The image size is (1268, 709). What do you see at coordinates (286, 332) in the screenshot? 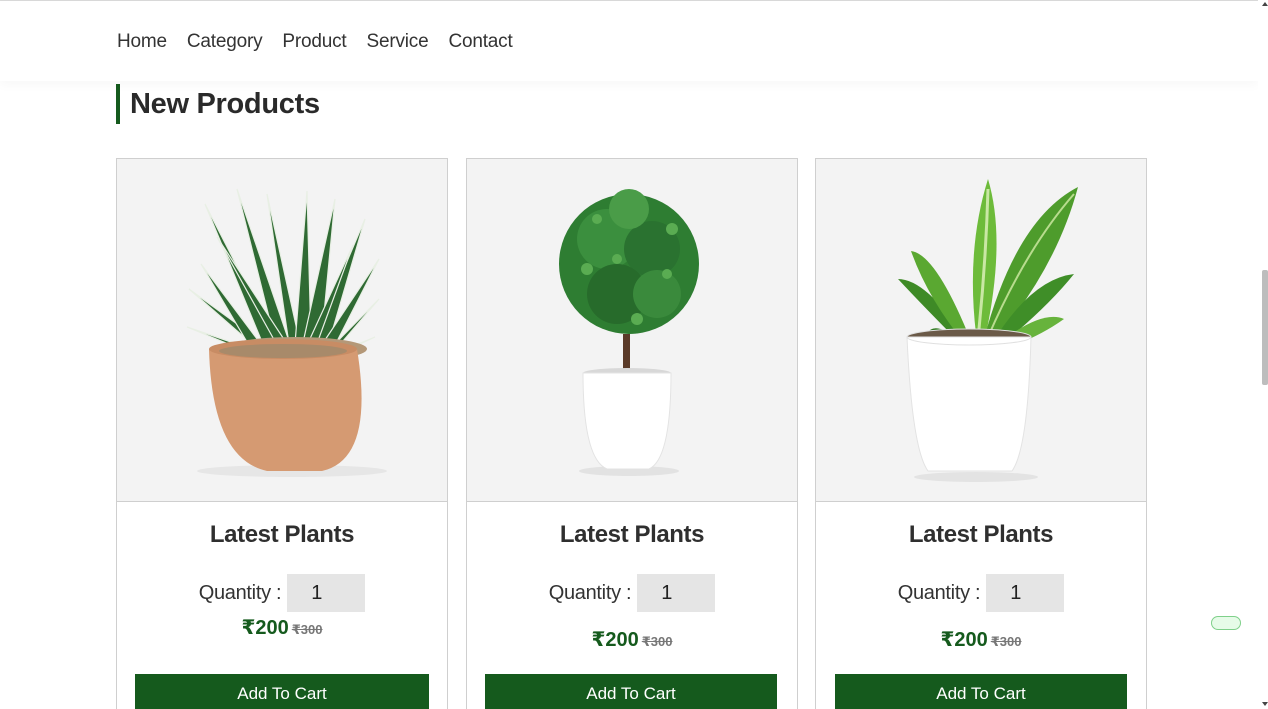
I see `succulent-pot-icon` at bounding box center [286, 332].